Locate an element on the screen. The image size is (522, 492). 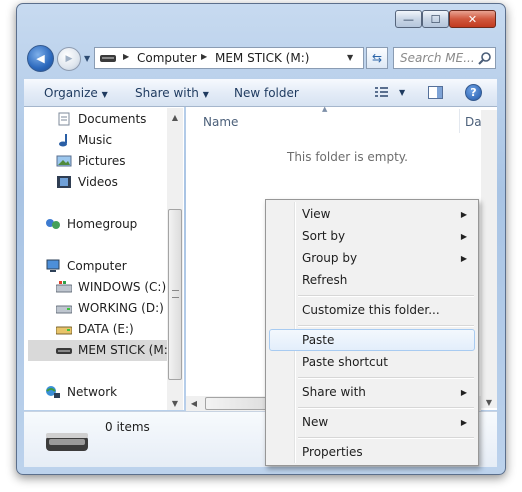
sidebar-item-computer: Computer is located at coordinates (86, 266).